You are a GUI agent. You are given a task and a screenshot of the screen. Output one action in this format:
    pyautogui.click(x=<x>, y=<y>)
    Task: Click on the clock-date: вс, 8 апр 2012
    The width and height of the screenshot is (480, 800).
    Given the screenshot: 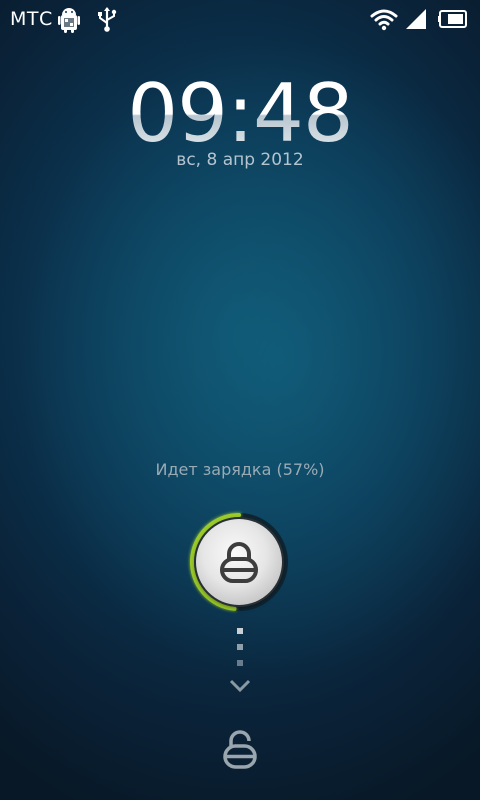 What is the action you would take?
    pyautogui.click(x=240, y=160)
    